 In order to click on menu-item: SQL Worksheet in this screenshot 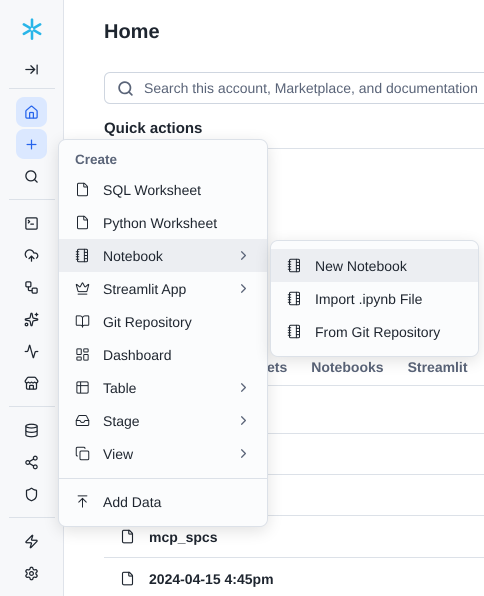, I will do `click(163, 189)`.